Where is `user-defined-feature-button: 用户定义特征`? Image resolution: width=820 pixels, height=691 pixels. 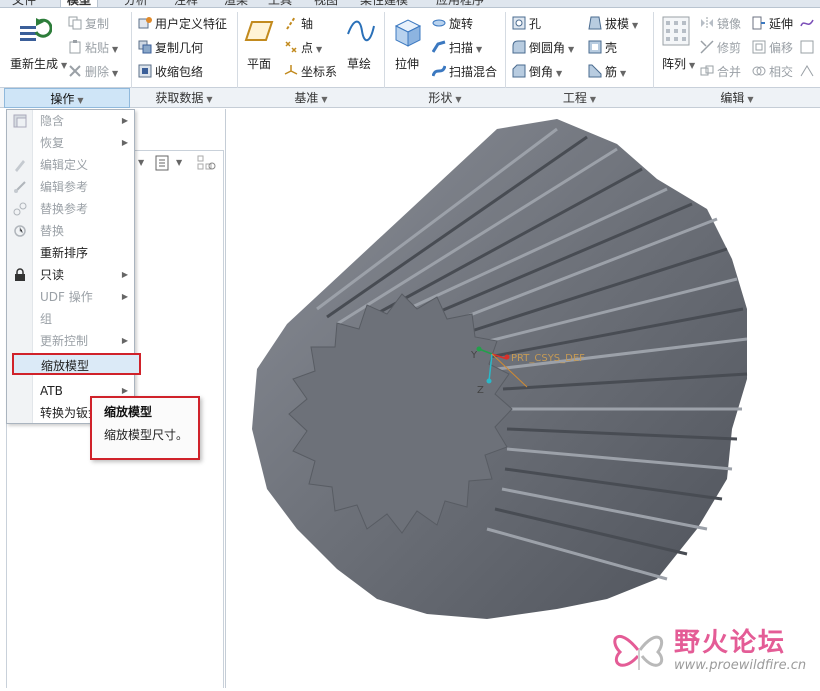 user-defined-feature-button: 用户定义特征 is located at coordinates (182, 24).